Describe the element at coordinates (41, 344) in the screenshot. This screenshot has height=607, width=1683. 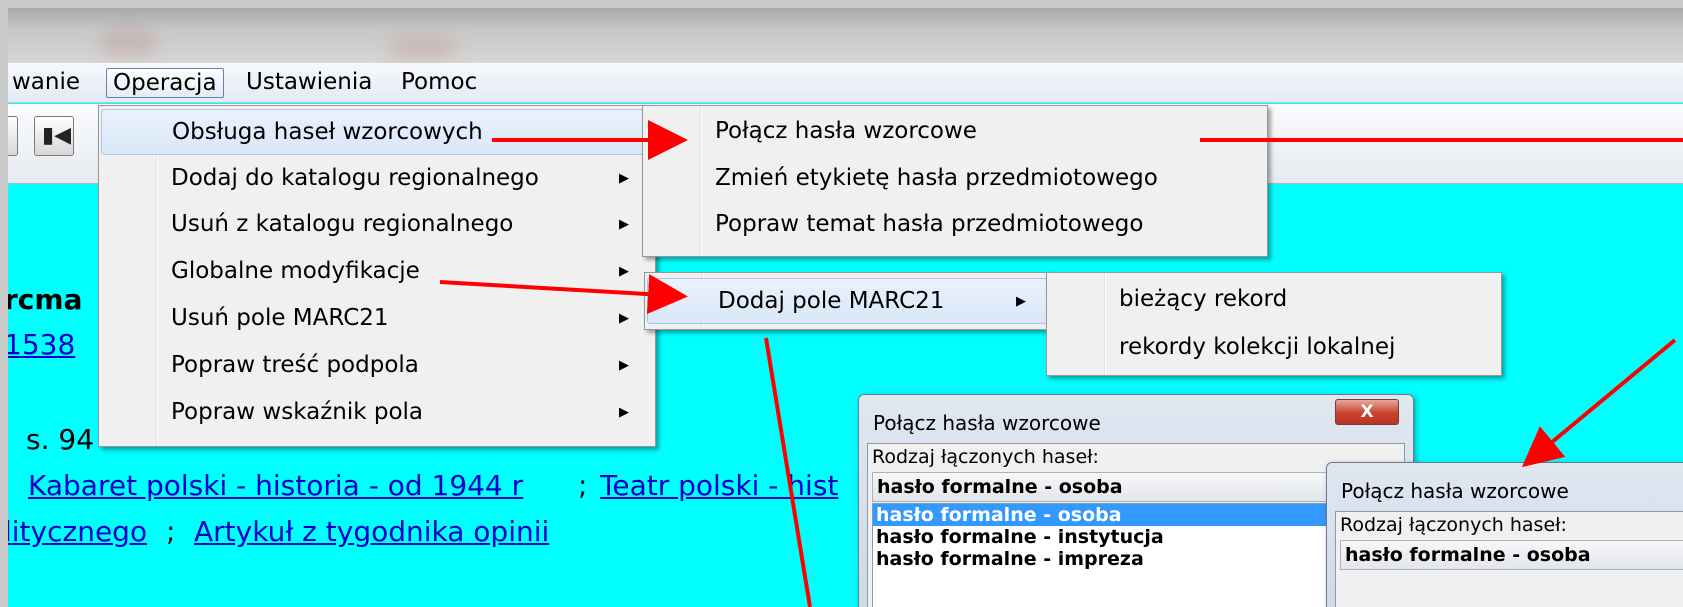
I see `record-id-link: 1538` at that location.